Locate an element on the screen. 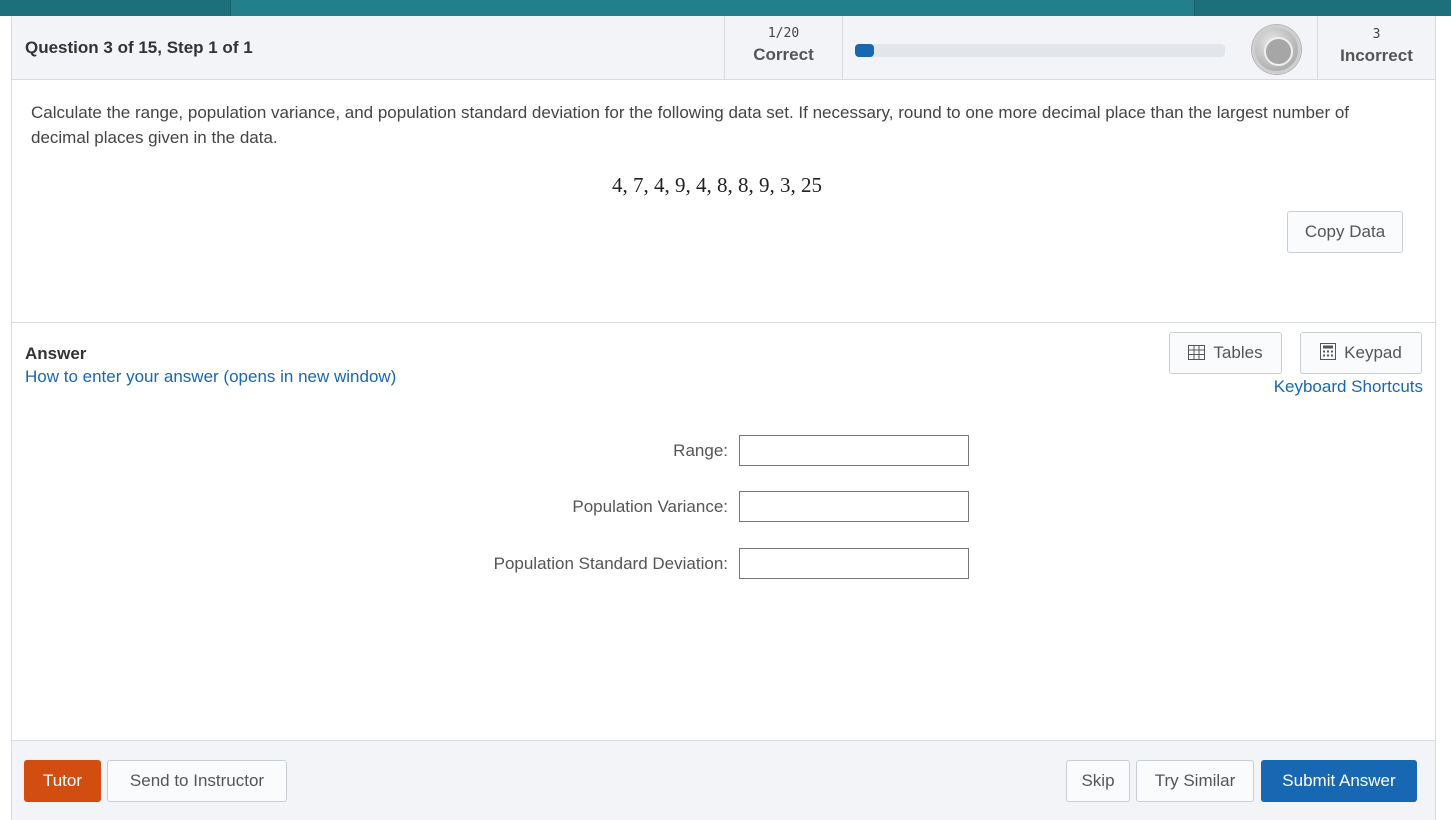 The width and height of the screenshot is (1451, 820). submit-answer-button: Submit Answer is located at coordinates (1339, 781).